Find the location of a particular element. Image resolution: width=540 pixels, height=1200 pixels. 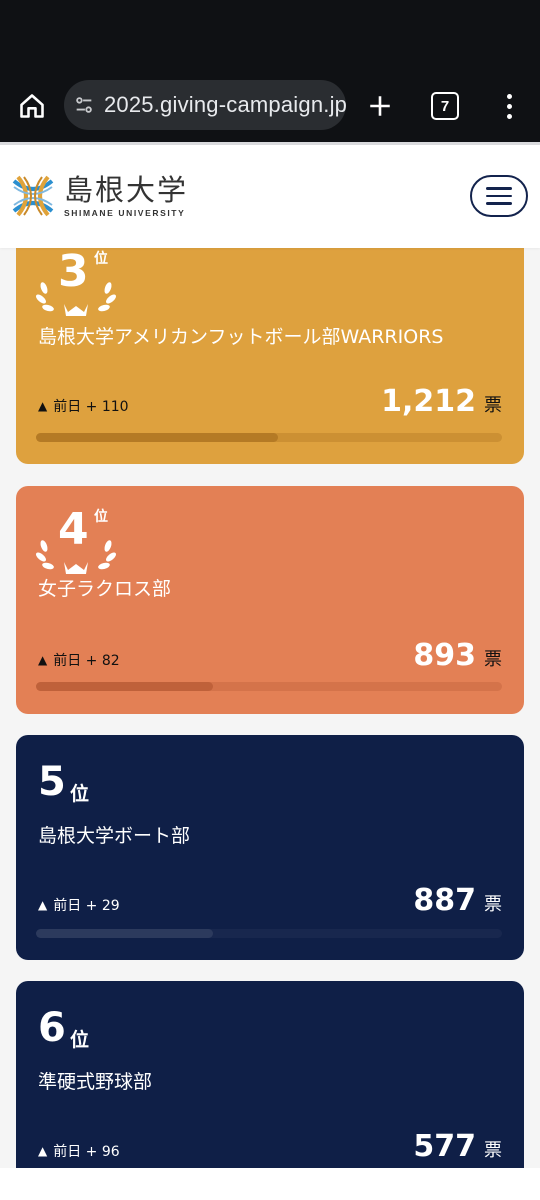

address-bar: 2025.giving-campaign.jp is located at coordinates (205, 105).